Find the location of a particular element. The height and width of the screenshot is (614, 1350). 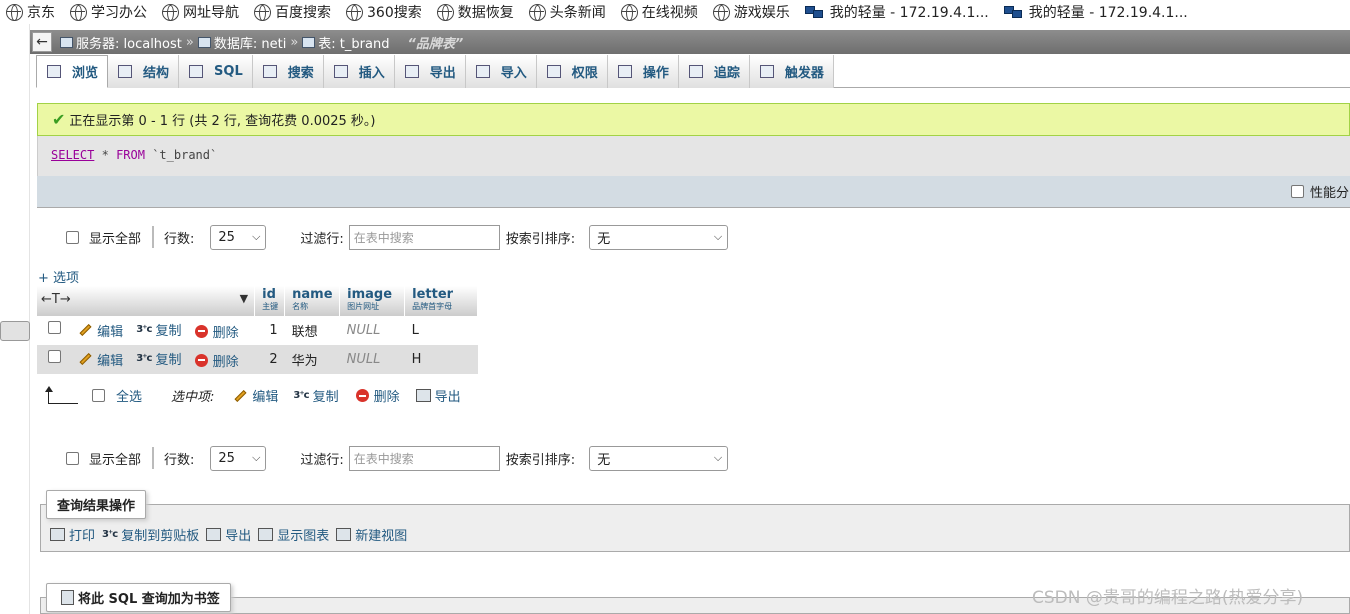

bookmark-item: 京东 is located at coordinates (30, 12).